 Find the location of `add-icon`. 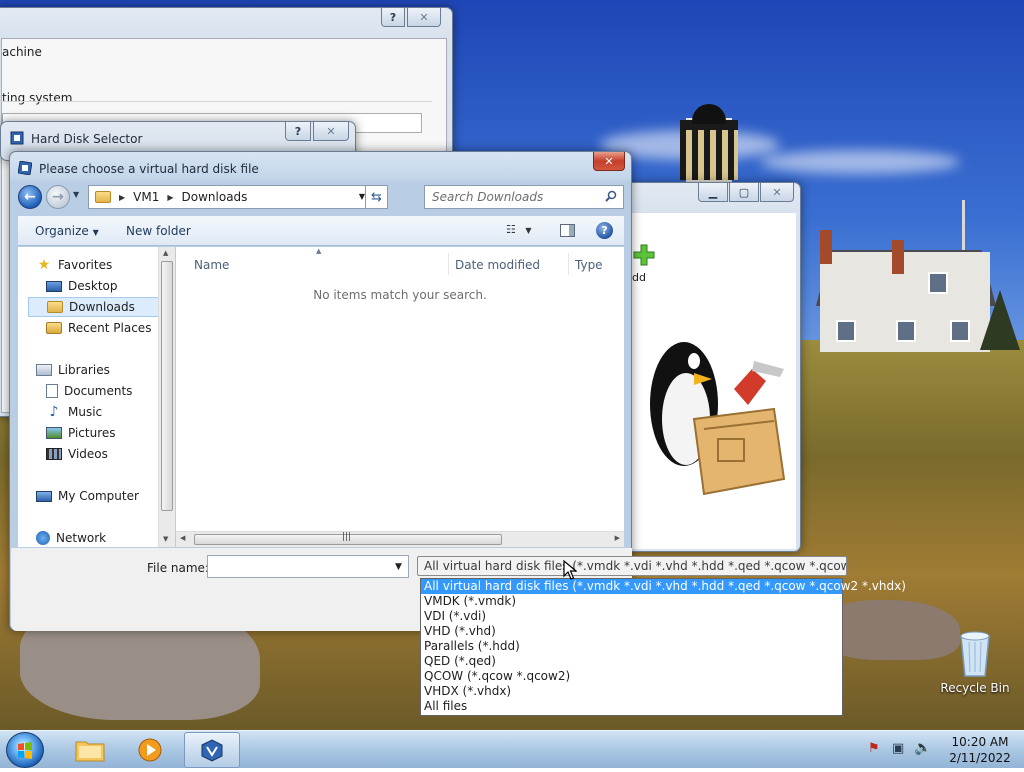

add-icon is located at coordinates (644, 255).